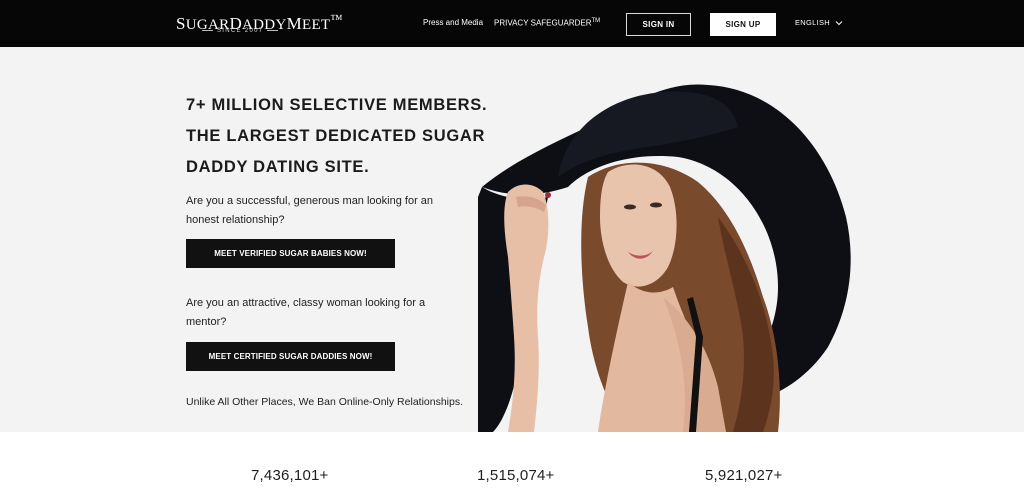 This screenshot has width=1024, height=498. I want to click on logo-since-text: SINCE 2007, so click(233, 31).